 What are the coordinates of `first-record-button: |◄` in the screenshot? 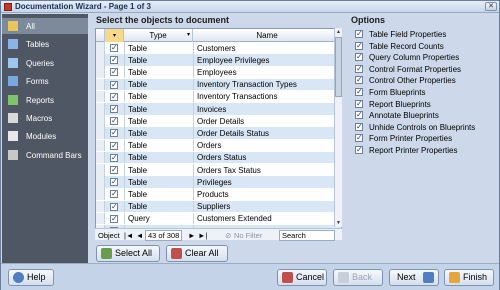 It's located at (128, 235).